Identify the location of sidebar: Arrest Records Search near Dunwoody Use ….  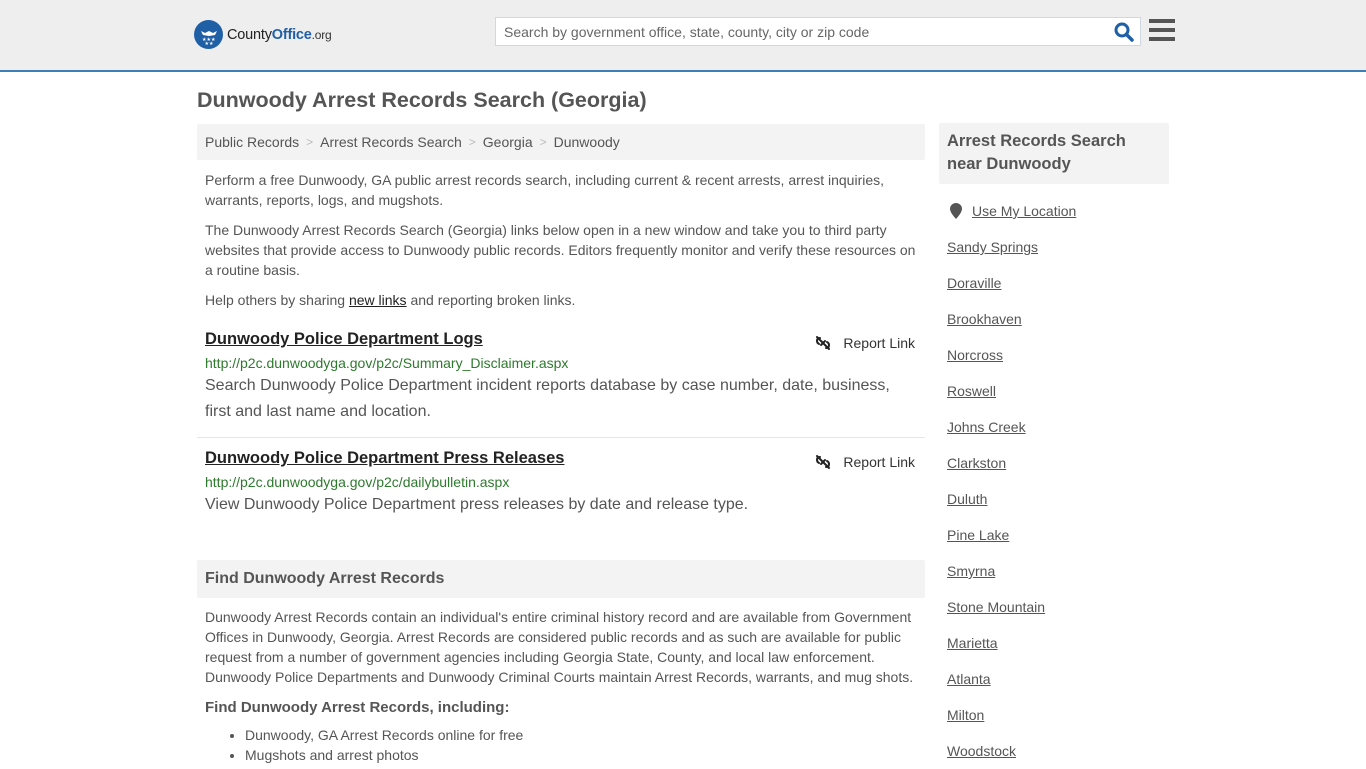
(1054, 446).